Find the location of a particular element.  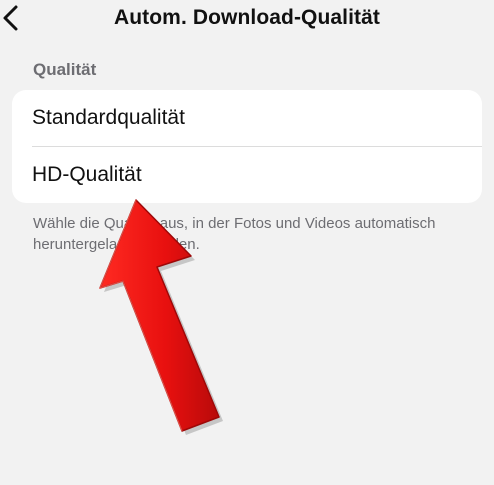

page-title: Autom. Download-Qualität is located at coordinates (247, 17).